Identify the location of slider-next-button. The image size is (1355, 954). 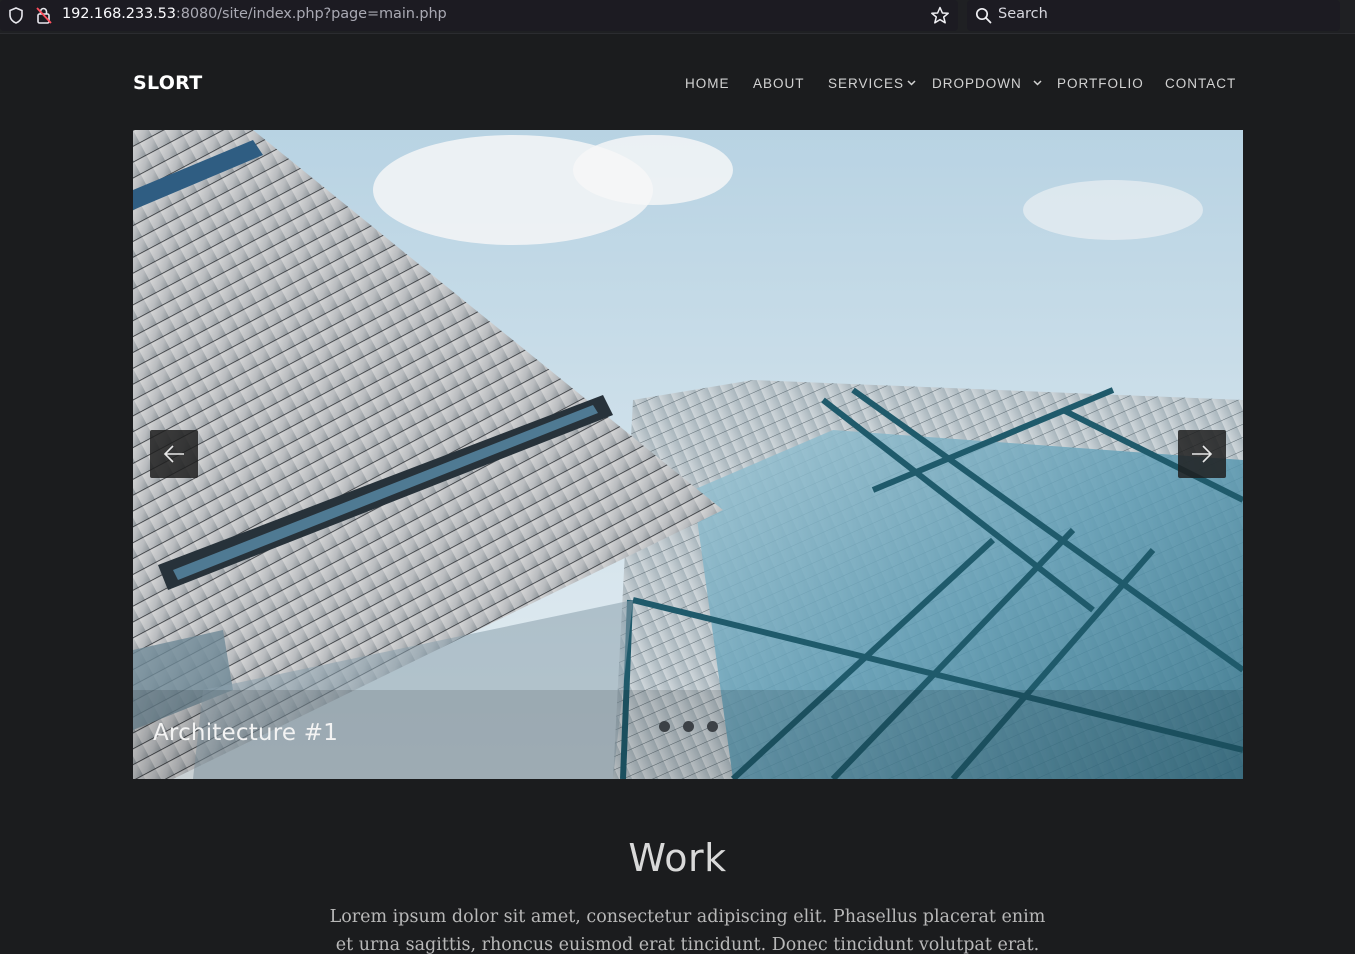
(1202, 454).